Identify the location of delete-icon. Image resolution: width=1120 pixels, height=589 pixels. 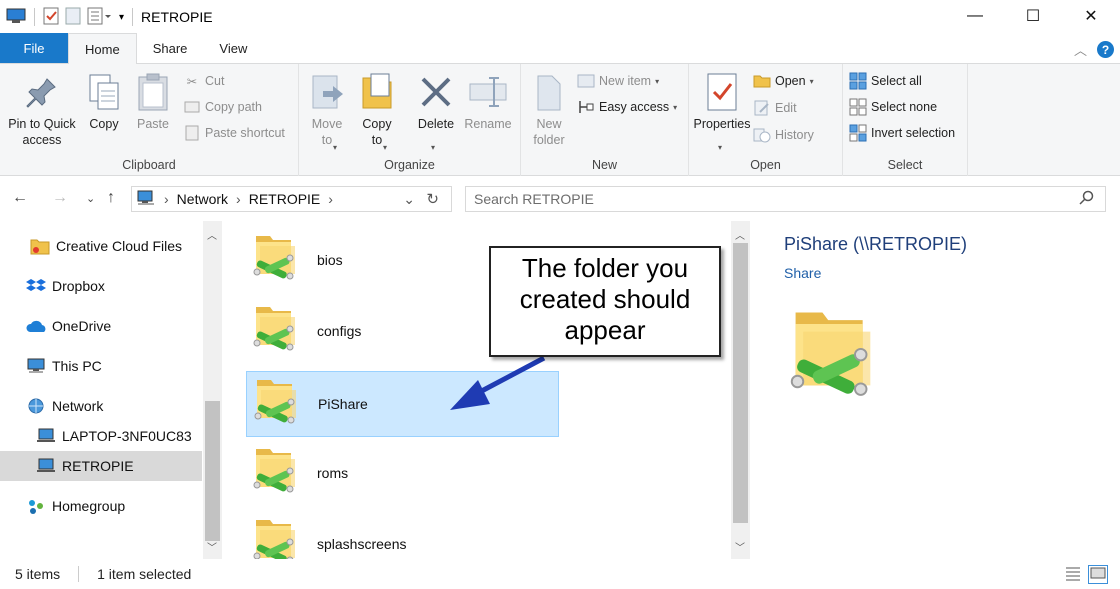
(436, 92).